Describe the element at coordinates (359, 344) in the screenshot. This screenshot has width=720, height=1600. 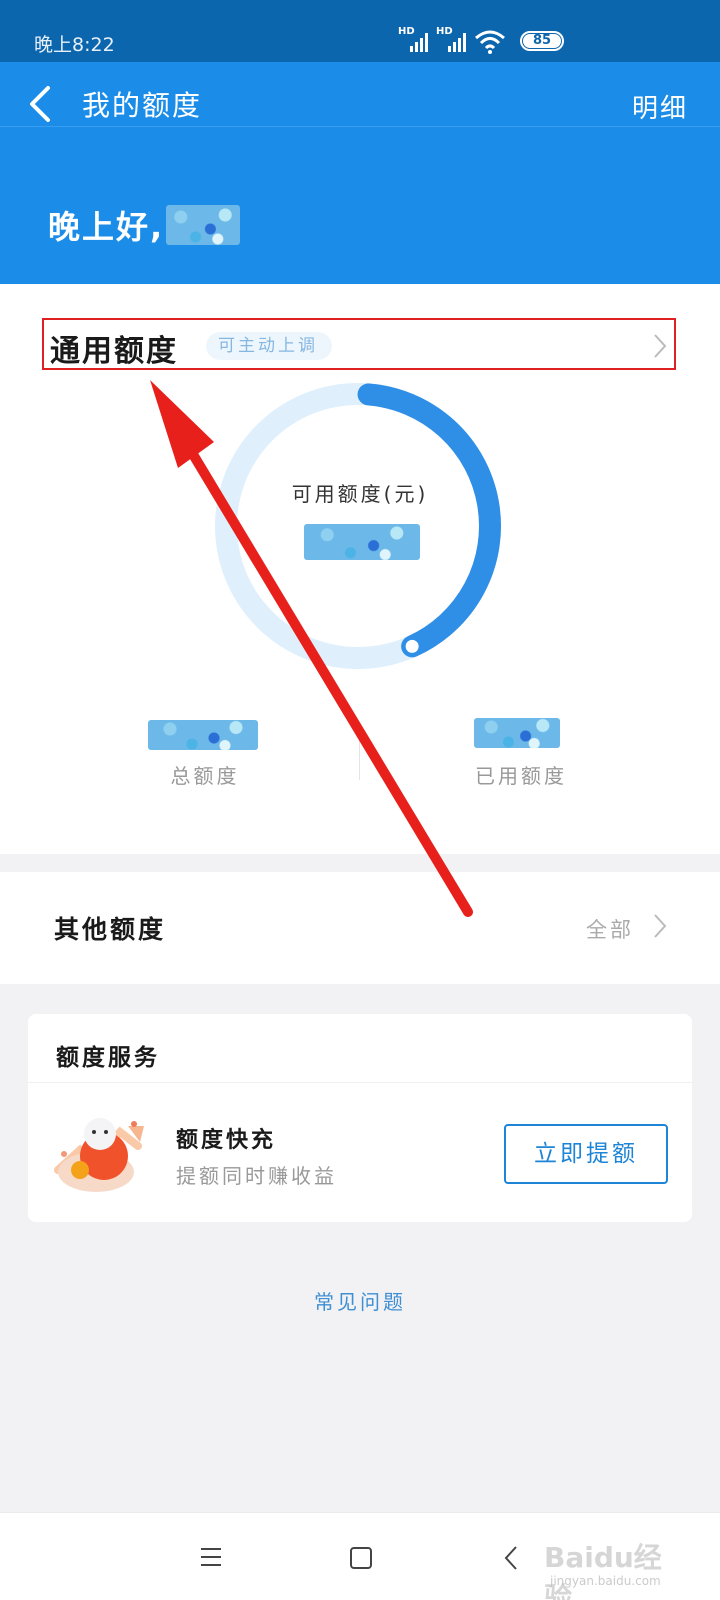
I see `general-quota-row: 通用额度 可主动上调` at that location.